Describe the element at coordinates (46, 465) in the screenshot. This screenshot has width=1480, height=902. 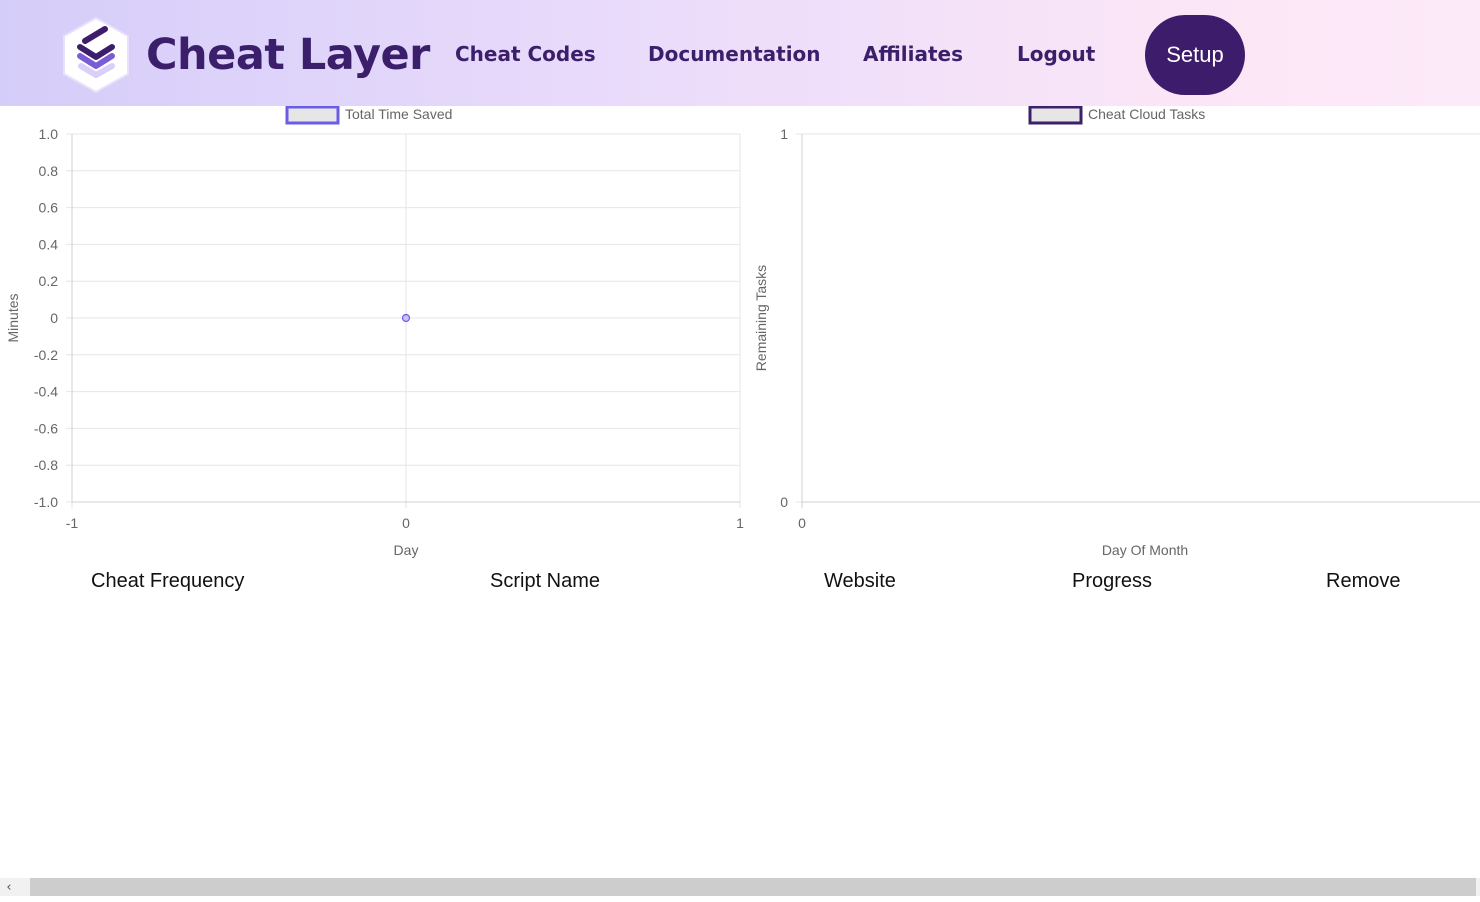
I see `y-tick-label: -0.8` at that location.